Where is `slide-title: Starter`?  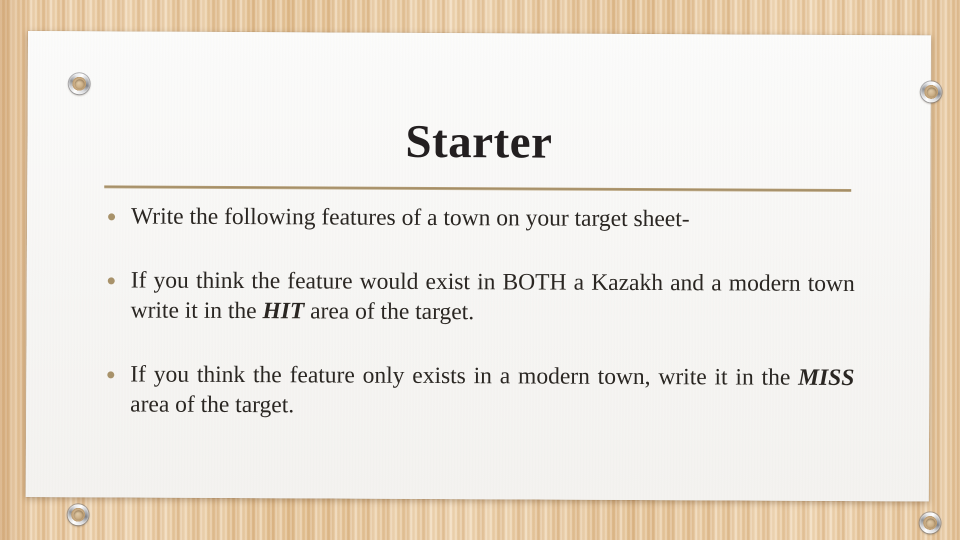
slide-title: Starter is located at coordinates (479, 142).